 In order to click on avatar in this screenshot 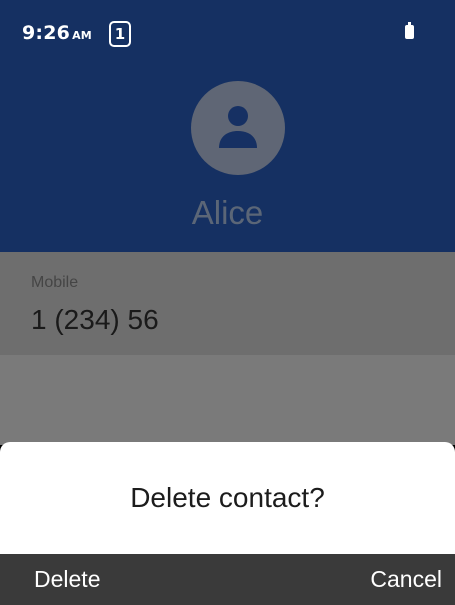, I will do `click(238, 128)`.